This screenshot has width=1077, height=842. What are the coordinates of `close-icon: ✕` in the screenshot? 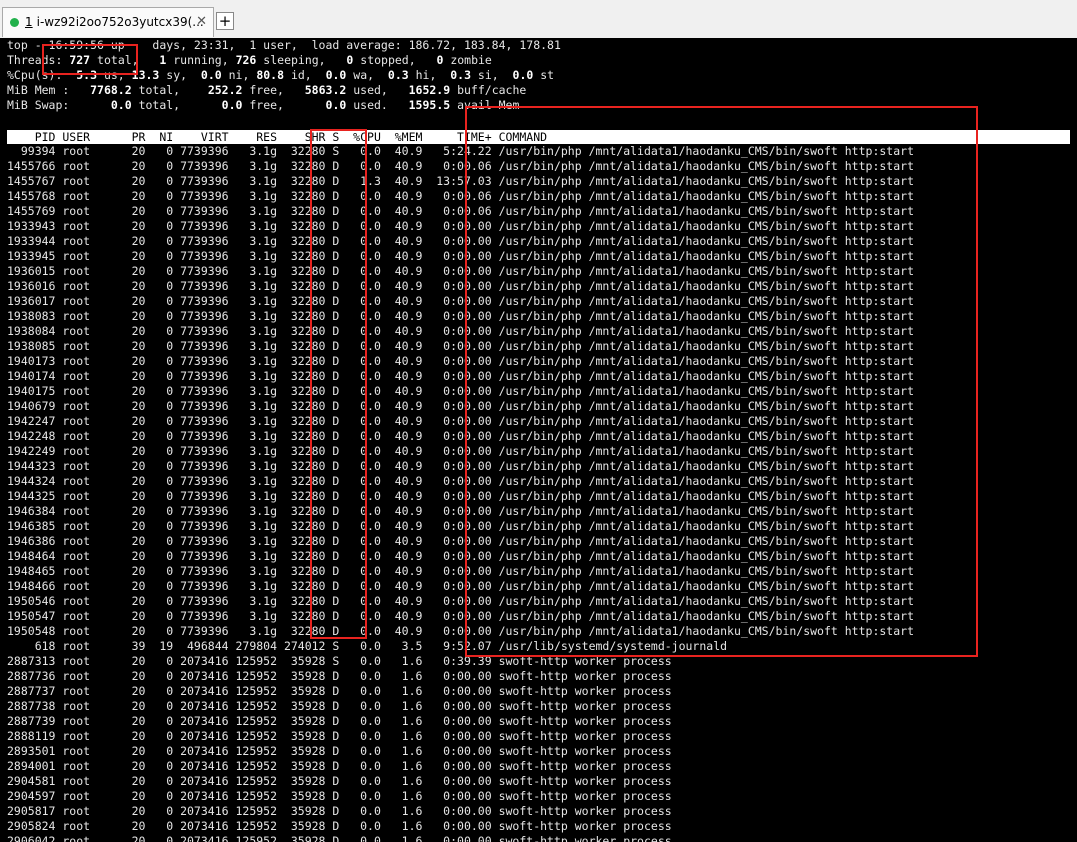 It's located at (201, 21).